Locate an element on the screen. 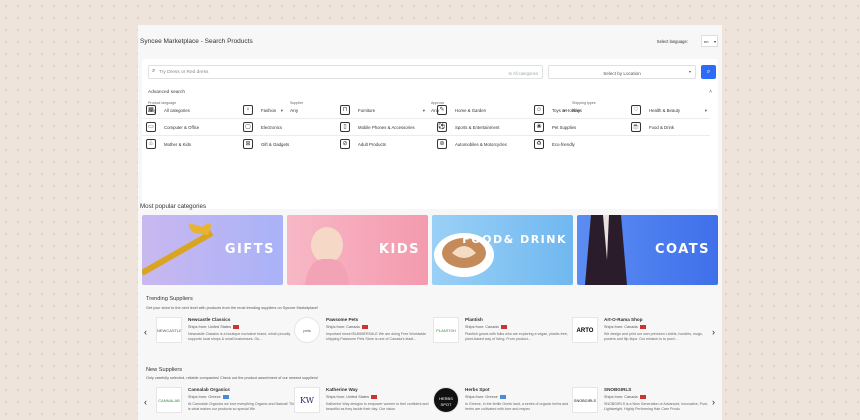 The image size is (860, 420). search-button: ⌕ is located at coordinates (708, 72).